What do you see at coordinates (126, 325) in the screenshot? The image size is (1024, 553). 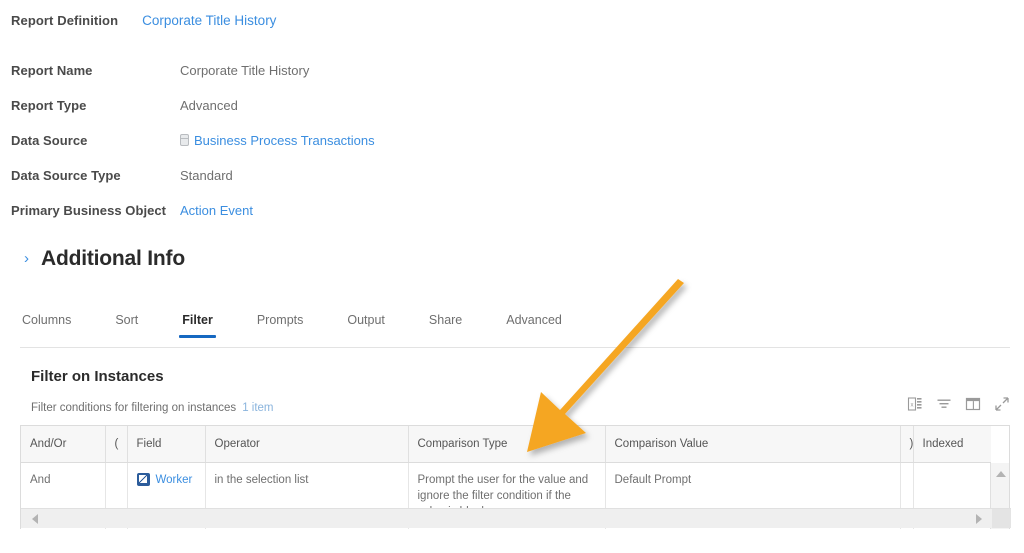 I see `tab-sort: Sort` at bounding box center [126, 325].